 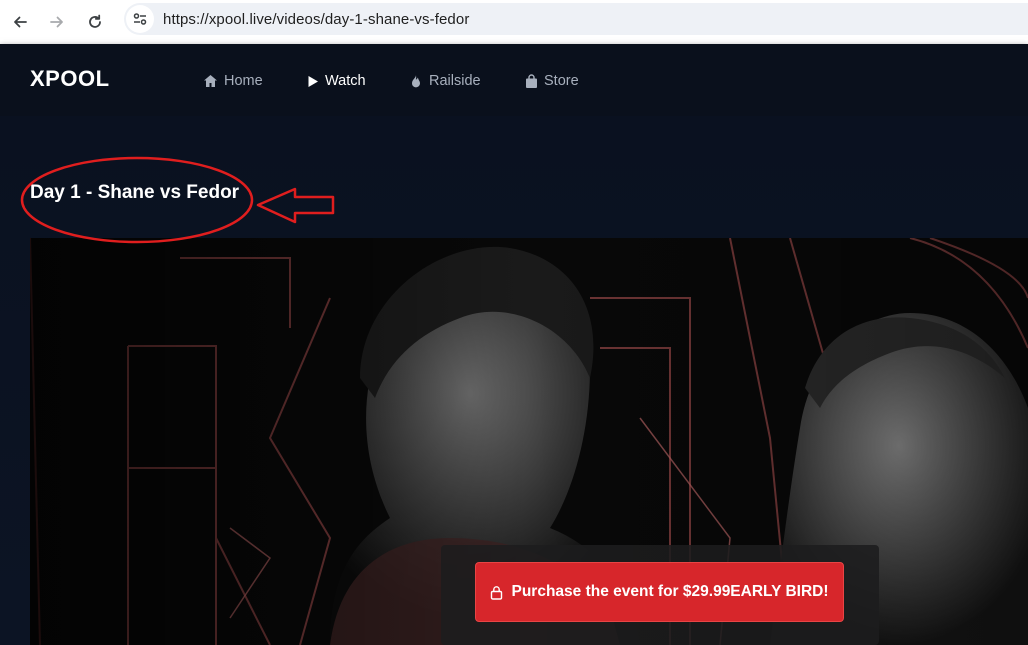 What do you see at coordinates (514, 80) in the screenshot?
I see `site-header: XPOOL Home Watch Railside Store` at bounding box center [514, 80].